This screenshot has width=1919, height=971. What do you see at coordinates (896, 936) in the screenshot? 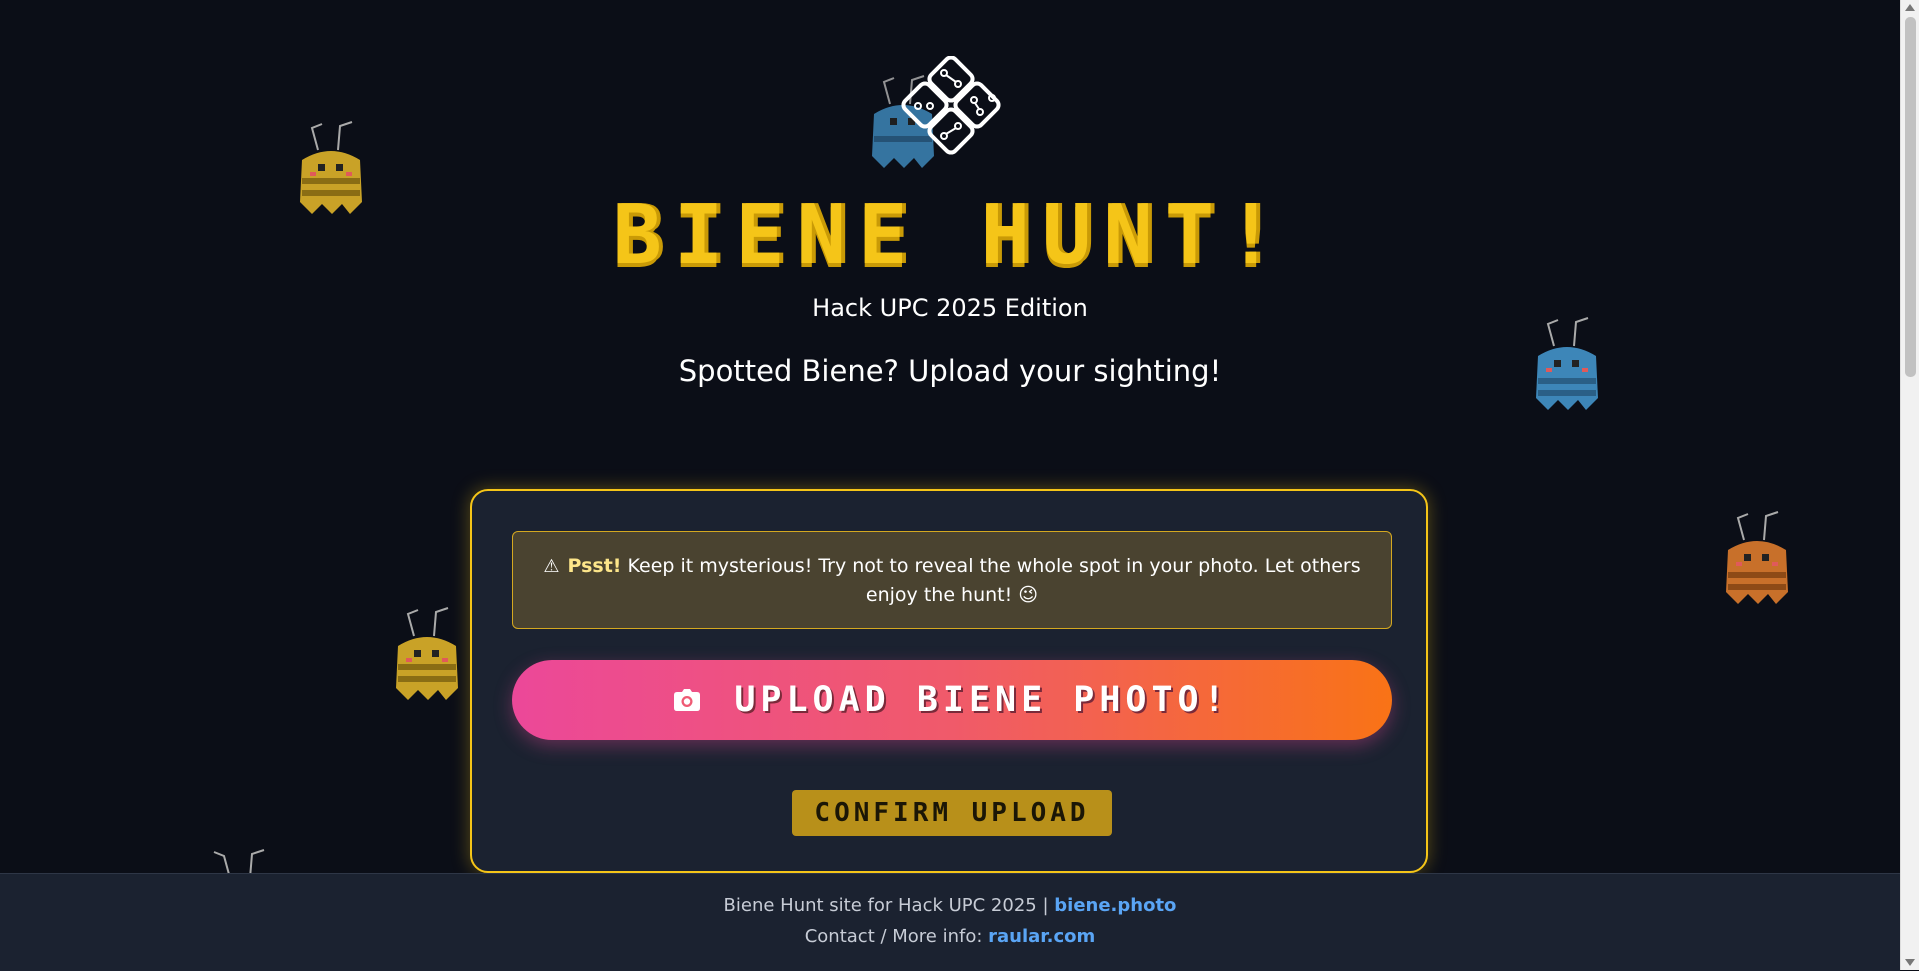
I see `footer-contact-text: Contact / More info:` at bounding box center [896, 936].